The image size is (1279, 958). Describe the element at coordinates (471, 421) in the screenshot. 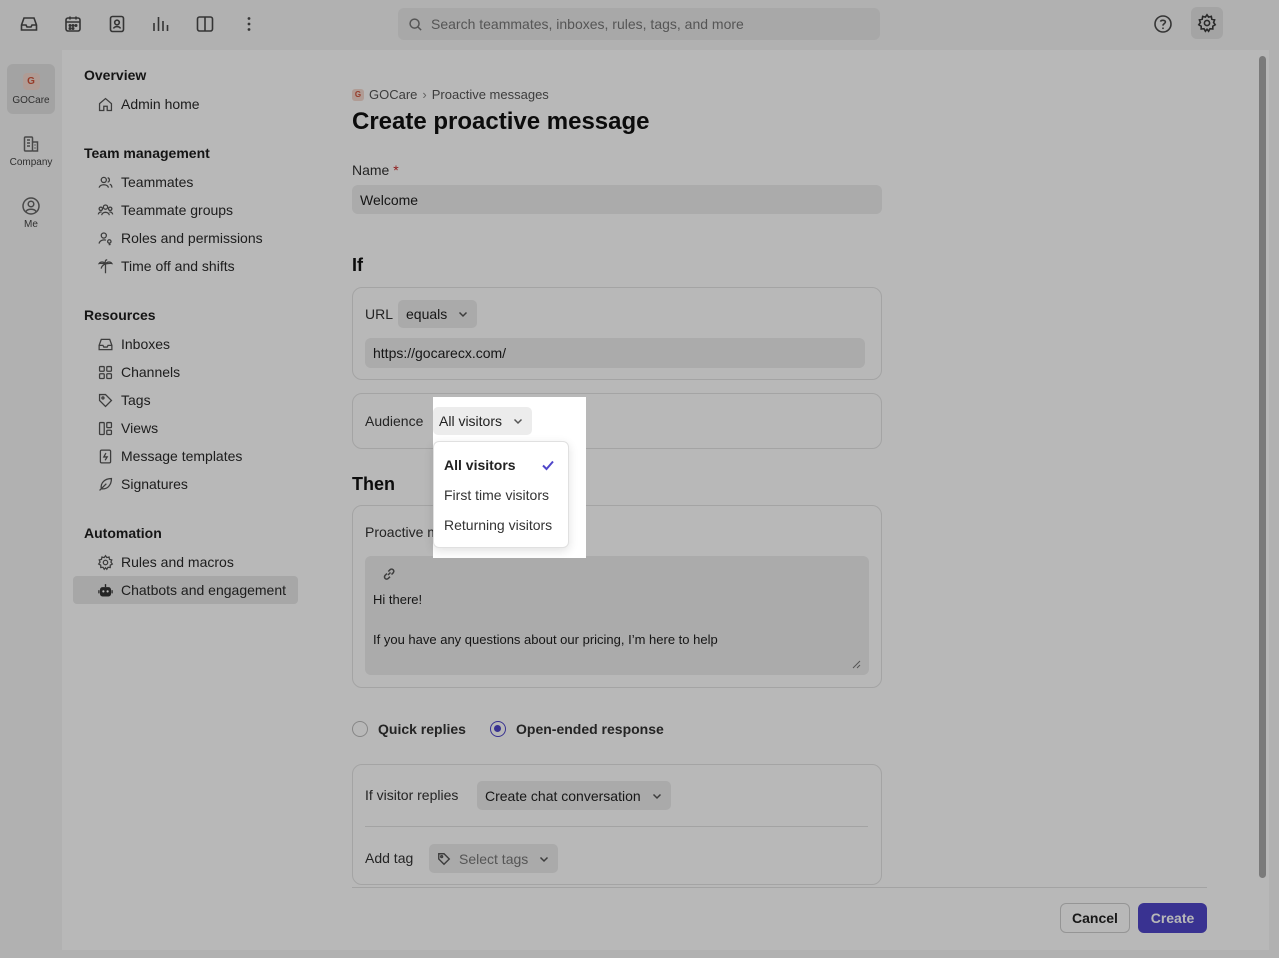

I see `audience-value: All visitors` at that location.